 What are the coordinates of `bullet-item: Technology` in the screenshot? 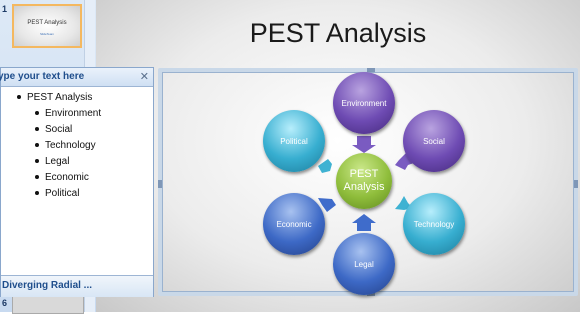 It's located at (65, 145).